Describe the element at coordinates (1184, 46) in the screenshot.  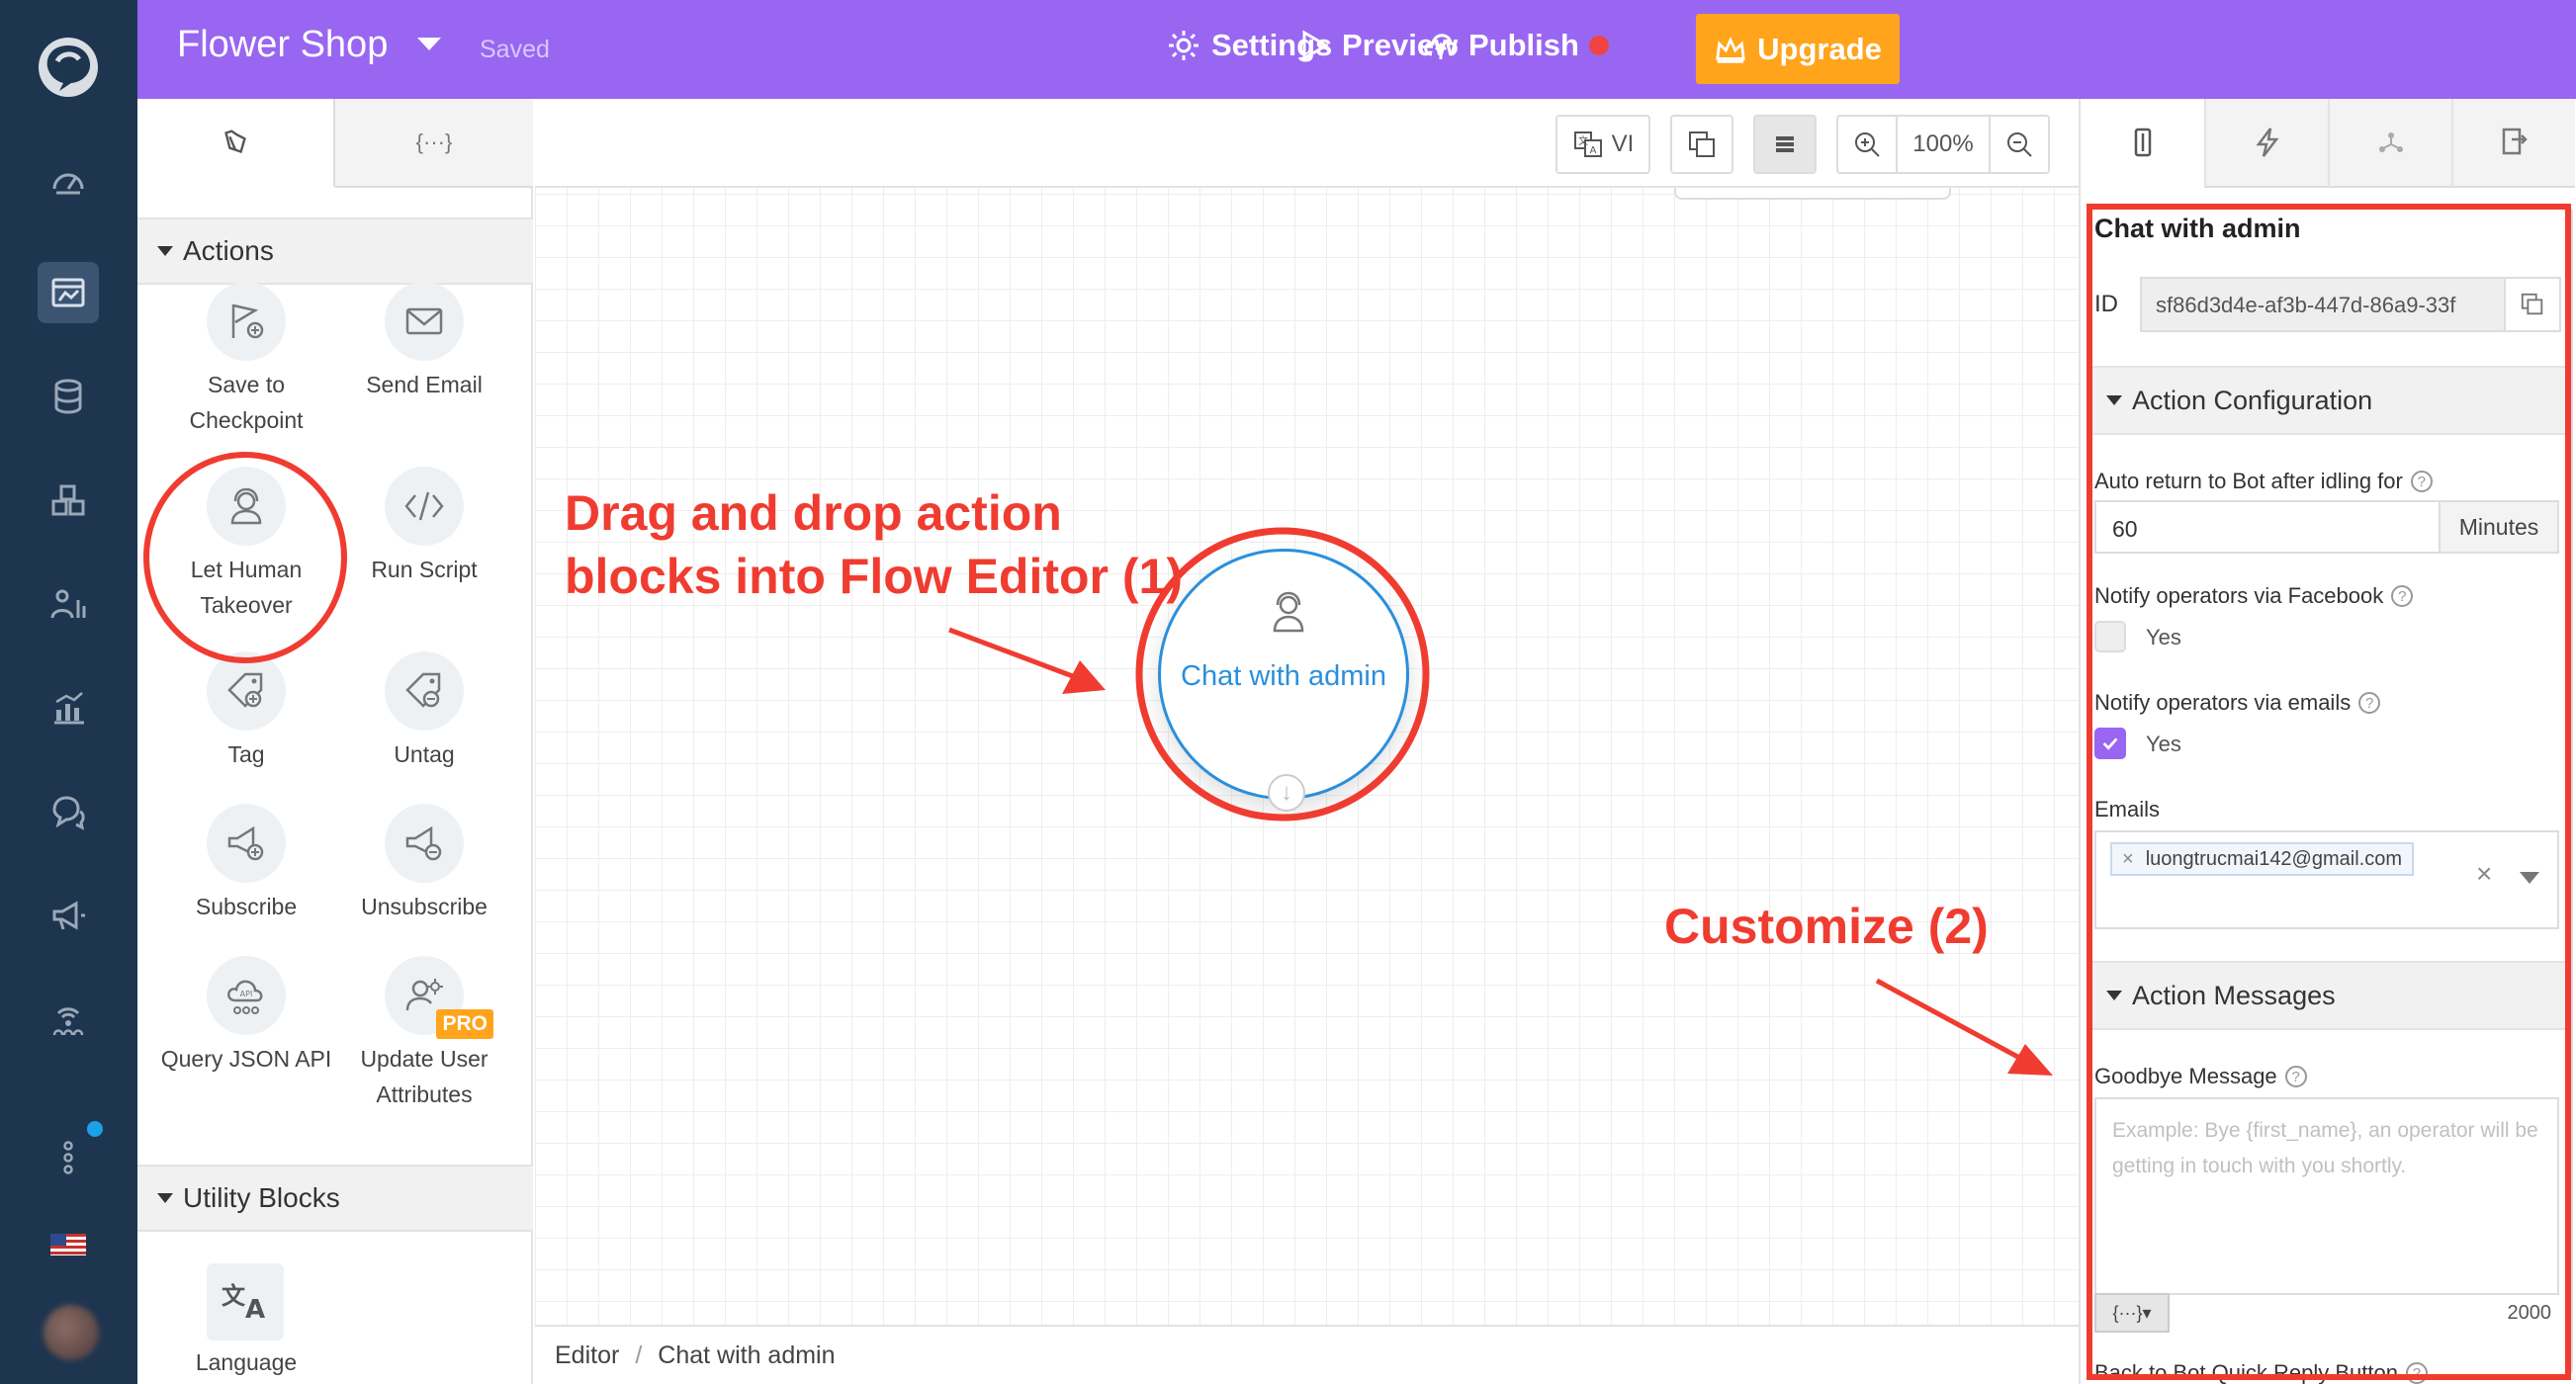
I see `gear-icon` at that location.